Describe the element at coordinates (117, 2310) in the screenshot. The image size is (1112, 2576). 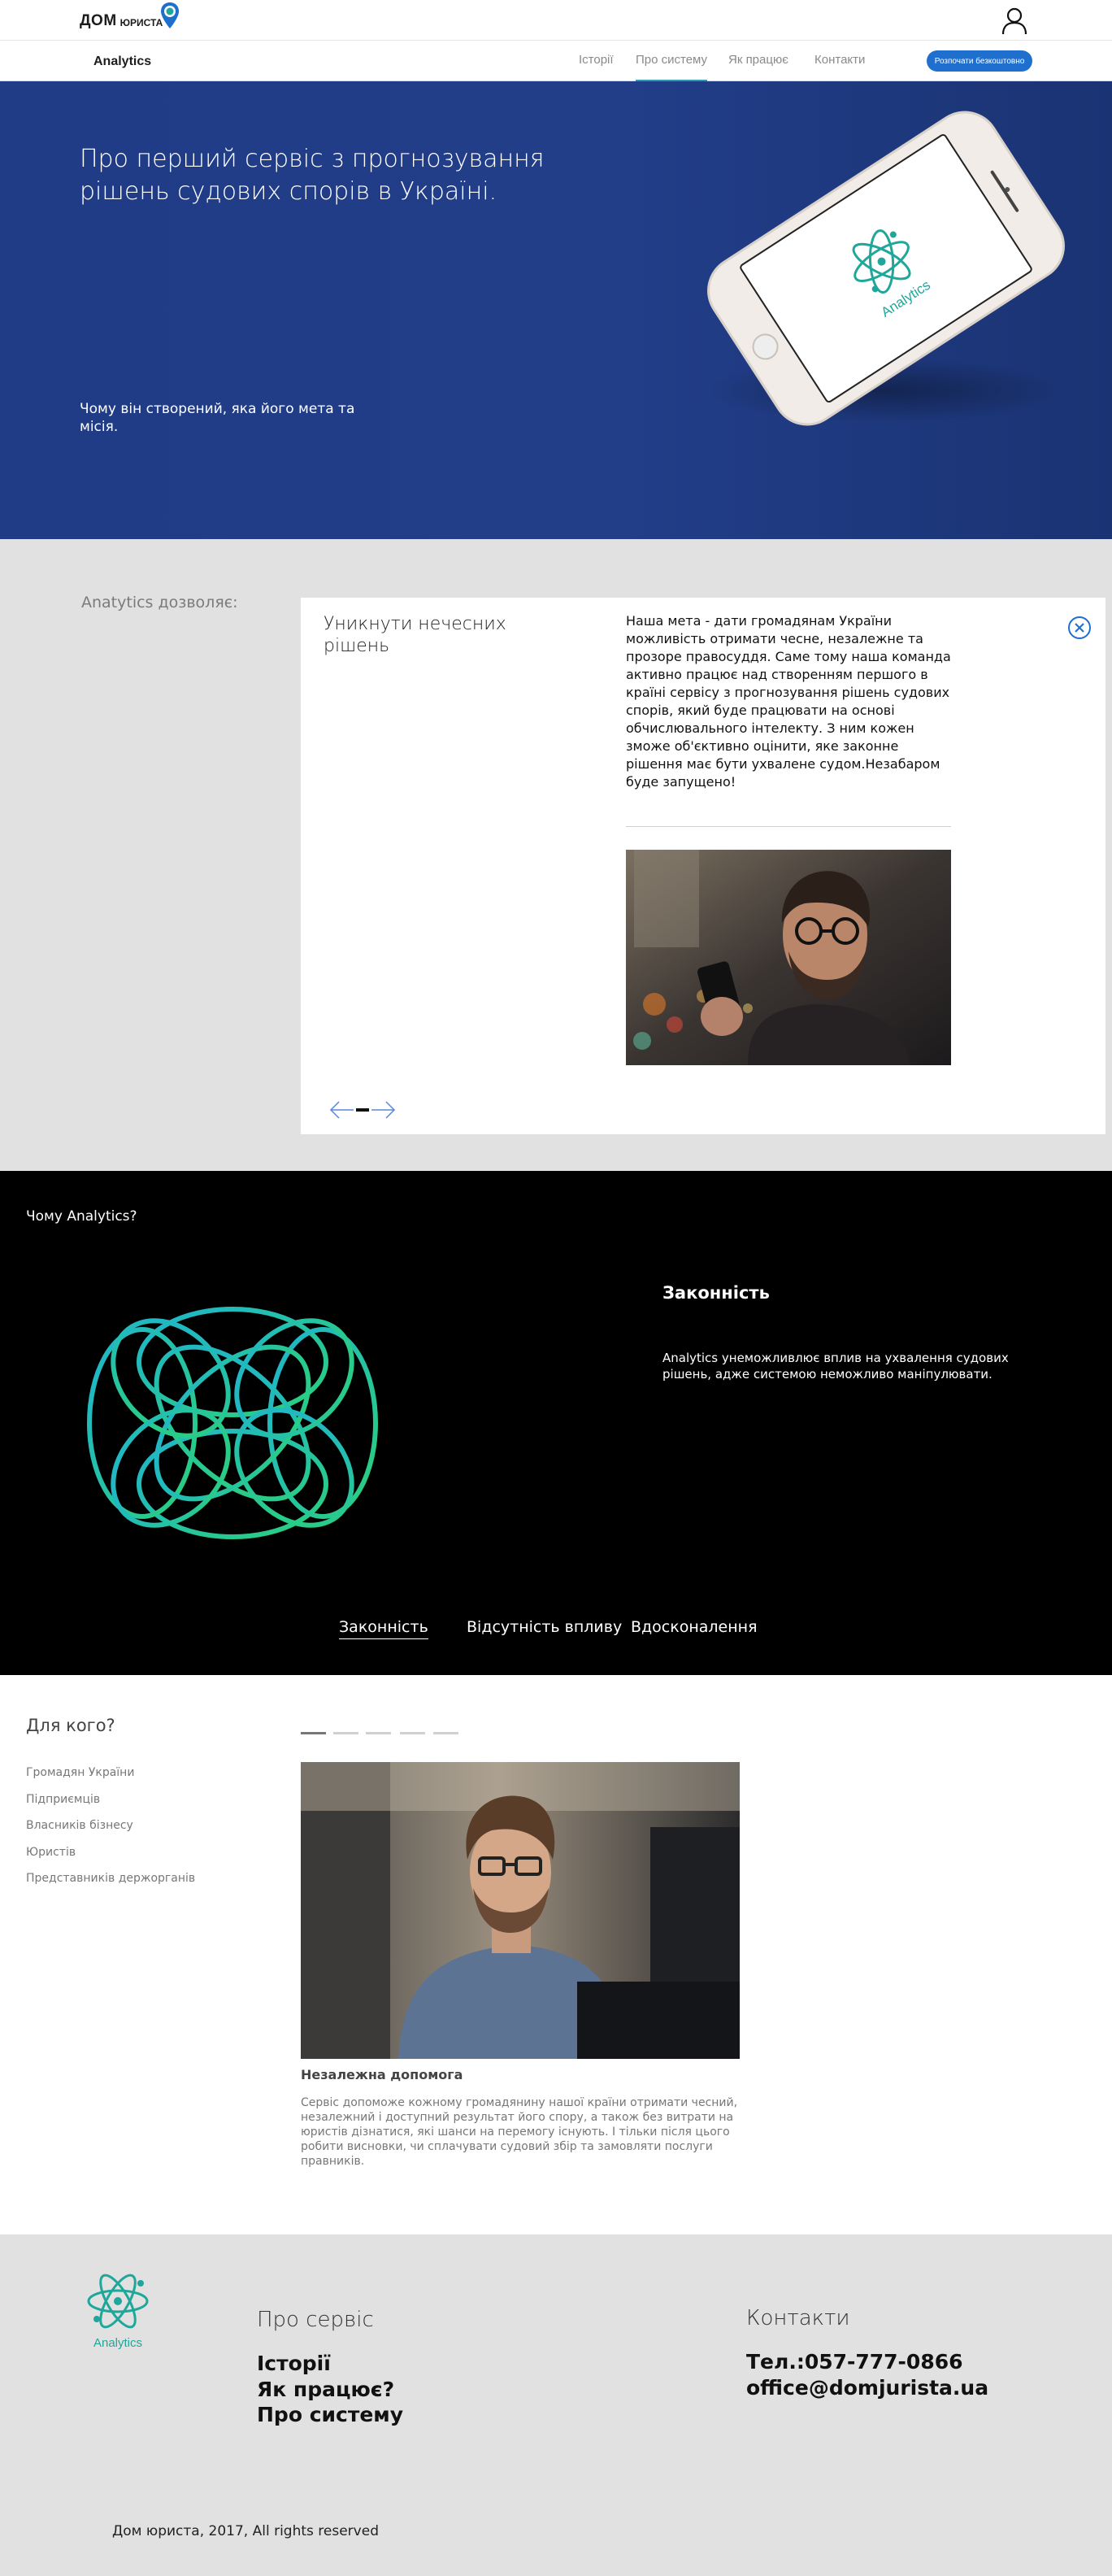
I see `analytics-logo: Analytics` at that location.